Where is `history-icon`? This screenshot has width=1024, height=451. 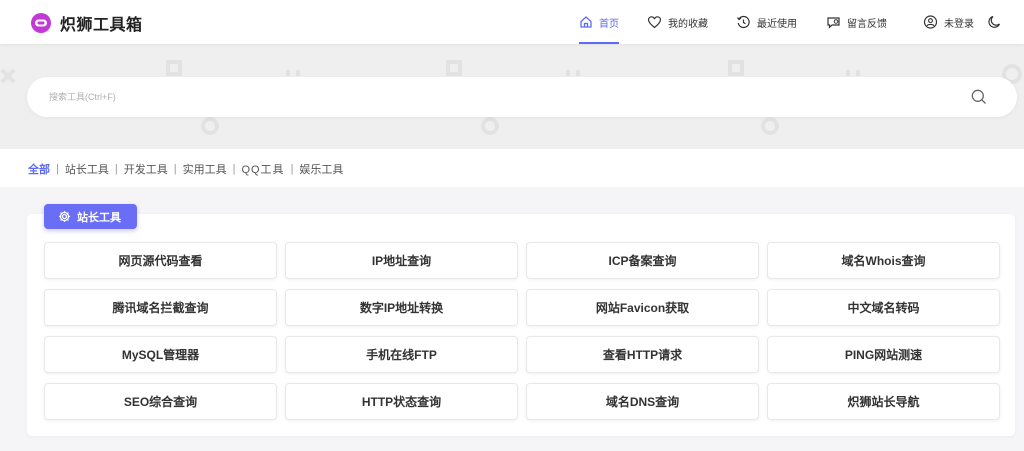
history-icon is located at coordinates (743, 22).